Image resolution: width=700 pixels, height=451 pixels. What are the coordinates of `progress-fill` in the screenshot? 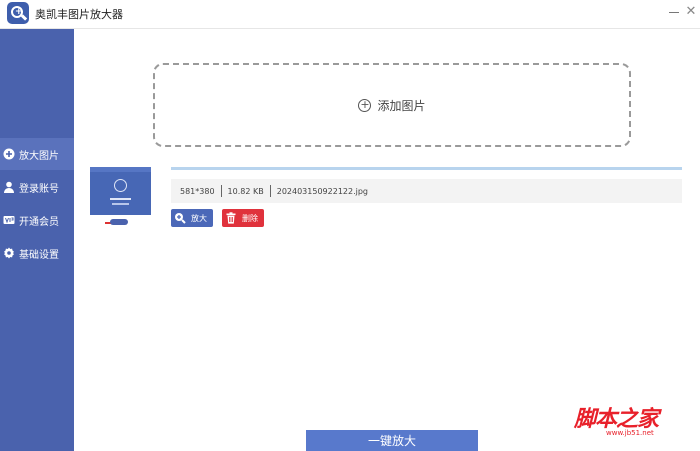 It's located at (426, 168).